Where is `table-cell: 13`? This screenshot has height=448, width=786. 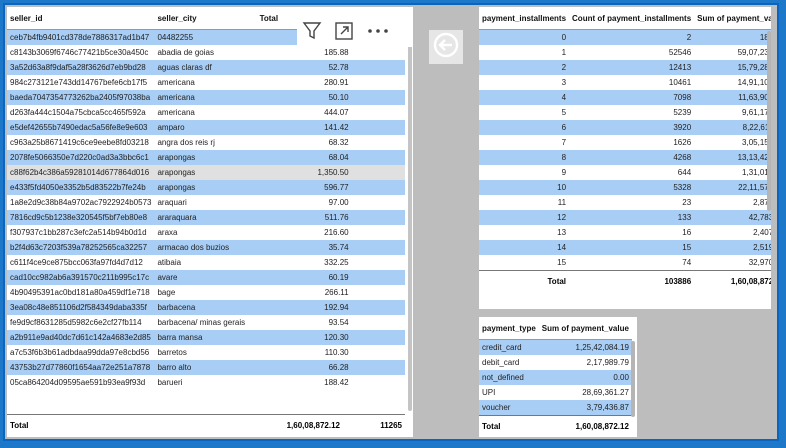
table-cell: 13 is located at coordinates (524, 232).